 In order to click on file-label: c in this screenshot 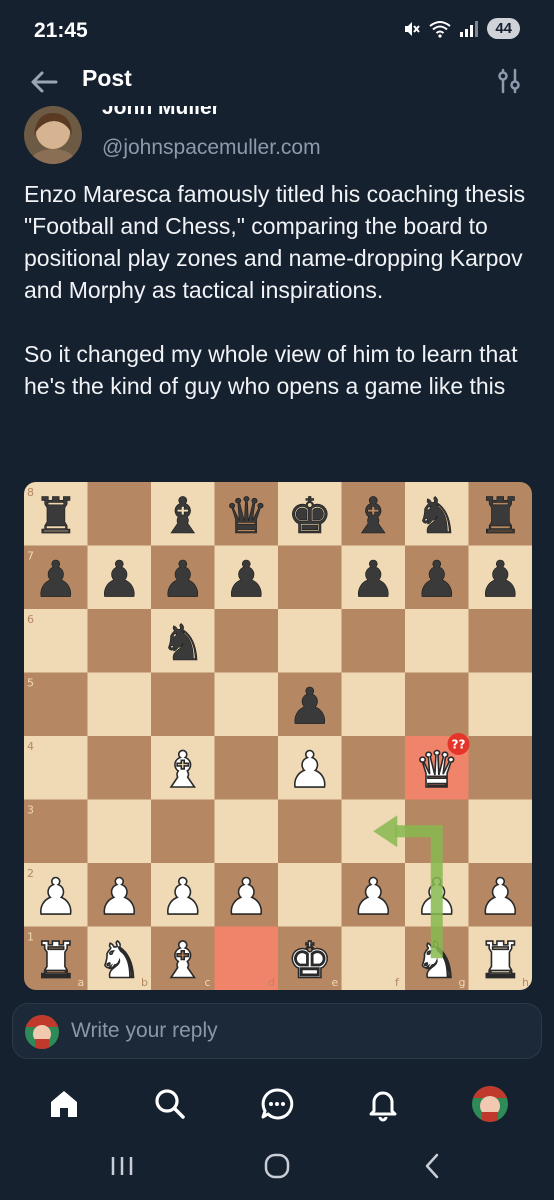, I will do `click(208, 982)`.